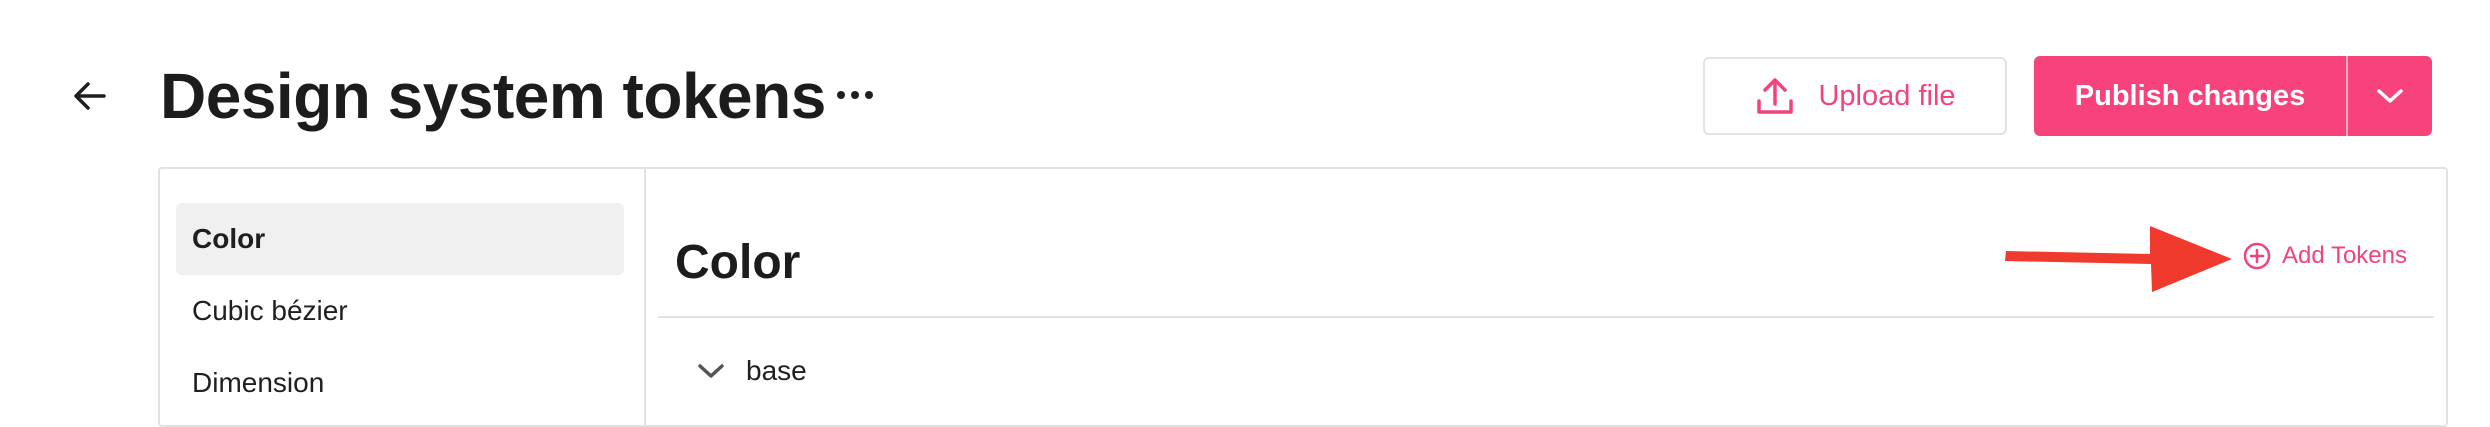 The width and height of the screenshot is (2490, 427). Describe the element at coordinates (738, 262) in the screenshot. I see `section-title: Color` at that location.